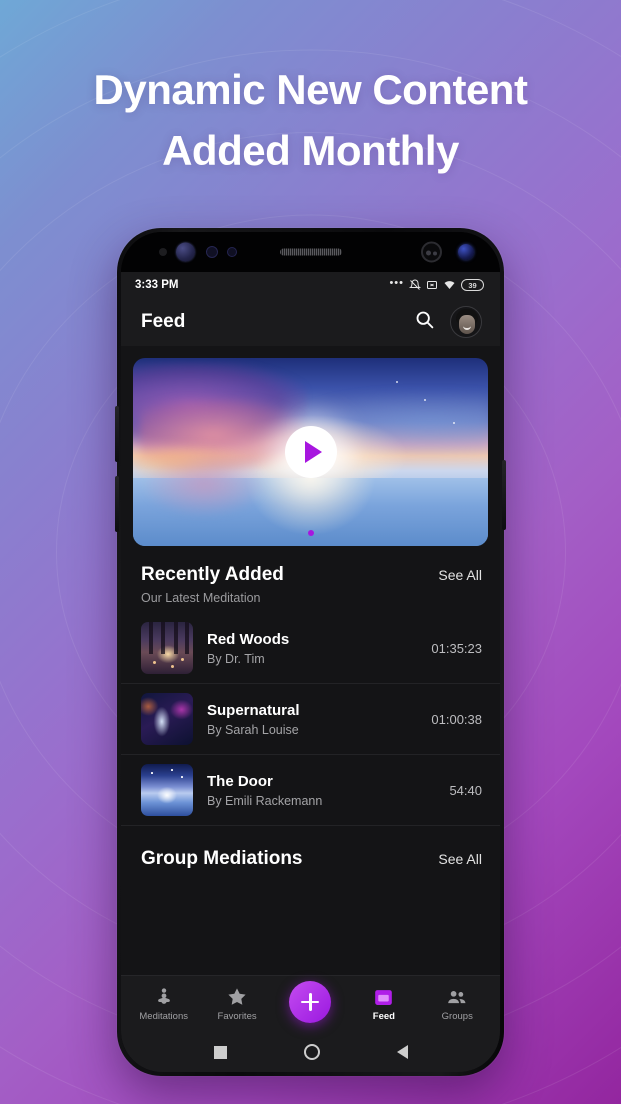  Describe the element at coordinates (310, 322) in the screenshot. I see `app-bar: Feed` at that location.